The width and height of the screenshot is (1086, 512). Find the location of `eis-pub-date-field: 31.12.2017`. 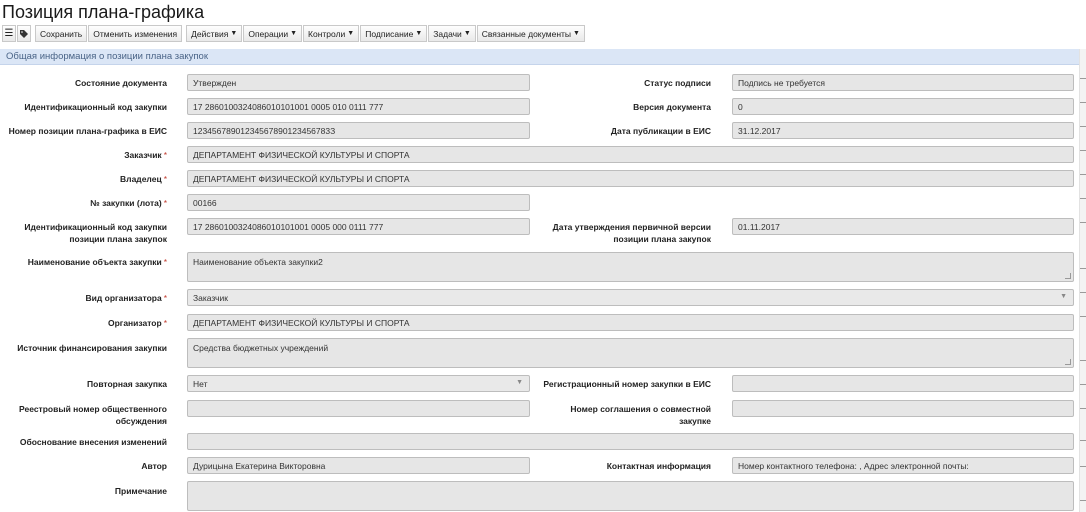

eis-pub-date-field: 31.12.2017 is located at coordinates (903, 130).